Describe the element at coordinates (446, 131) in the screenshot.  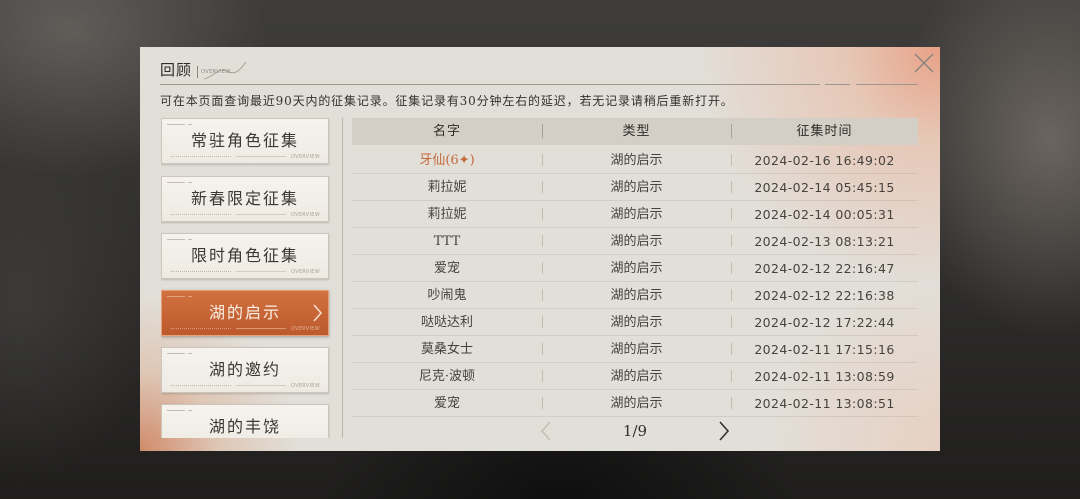
I see `column-header-name: 名字` at that location.